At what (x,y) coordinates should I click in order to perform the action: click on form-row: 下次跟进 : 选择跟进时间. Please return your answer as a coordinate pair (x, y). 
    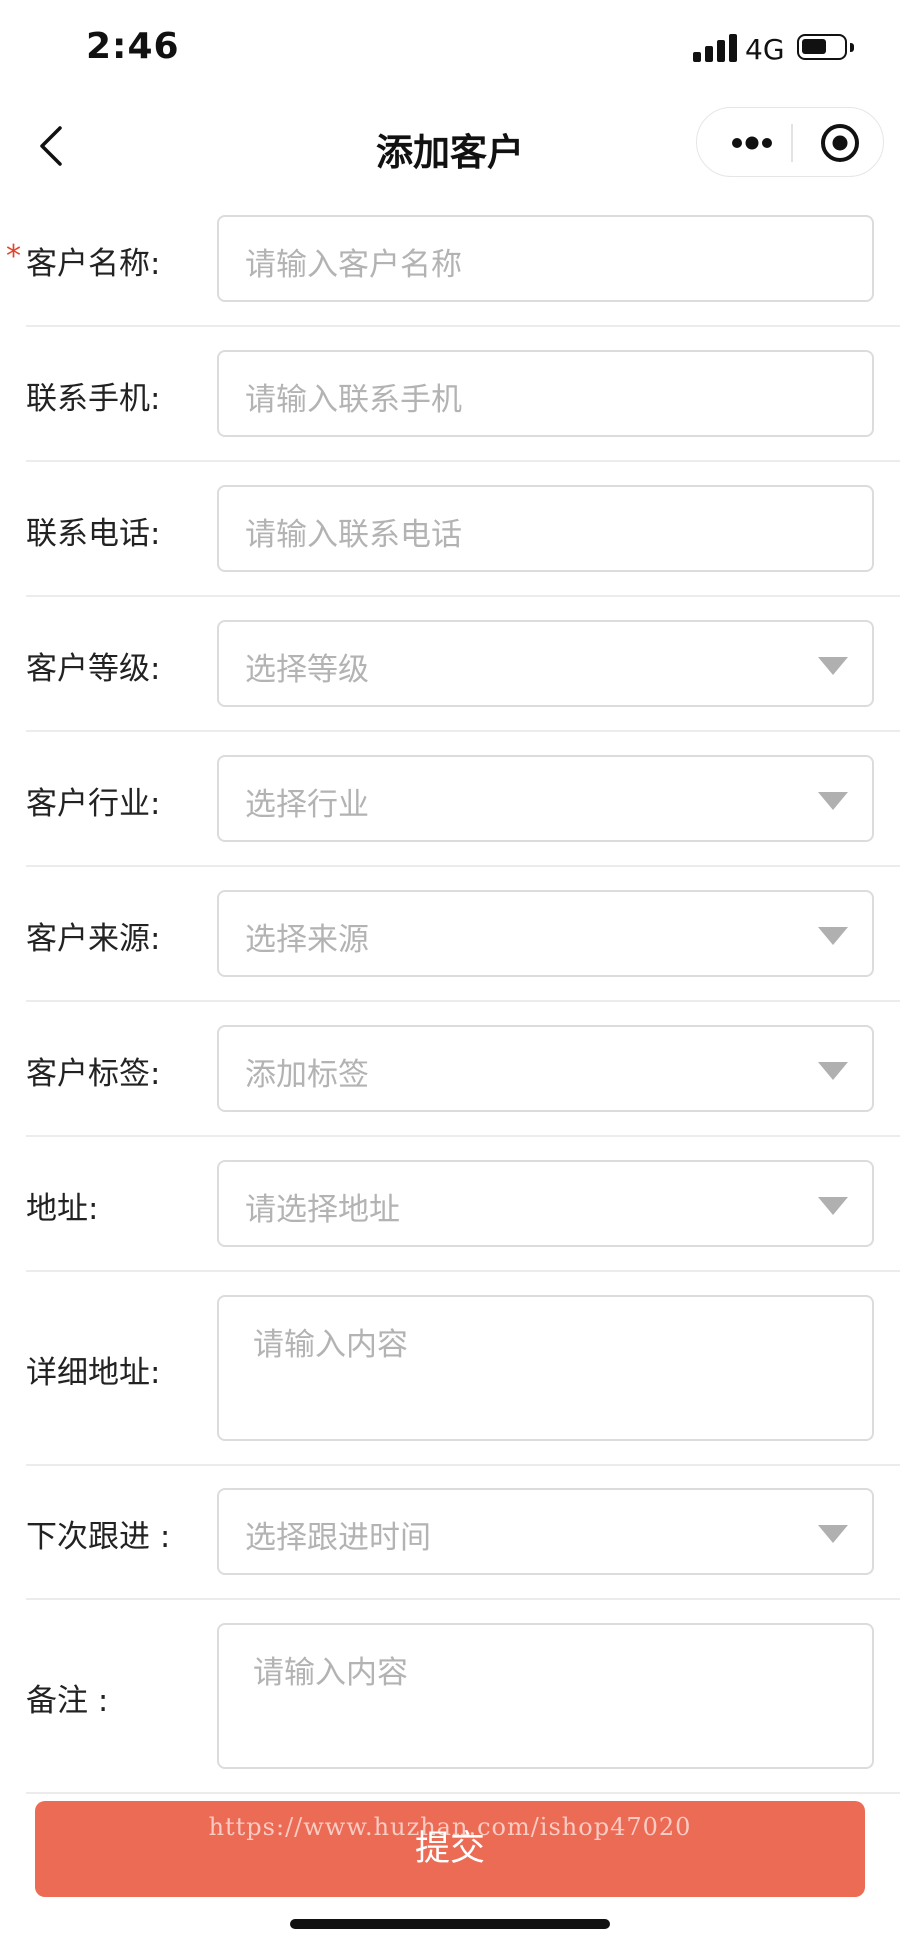
    Looking at the image, I should click on (450, 1544).